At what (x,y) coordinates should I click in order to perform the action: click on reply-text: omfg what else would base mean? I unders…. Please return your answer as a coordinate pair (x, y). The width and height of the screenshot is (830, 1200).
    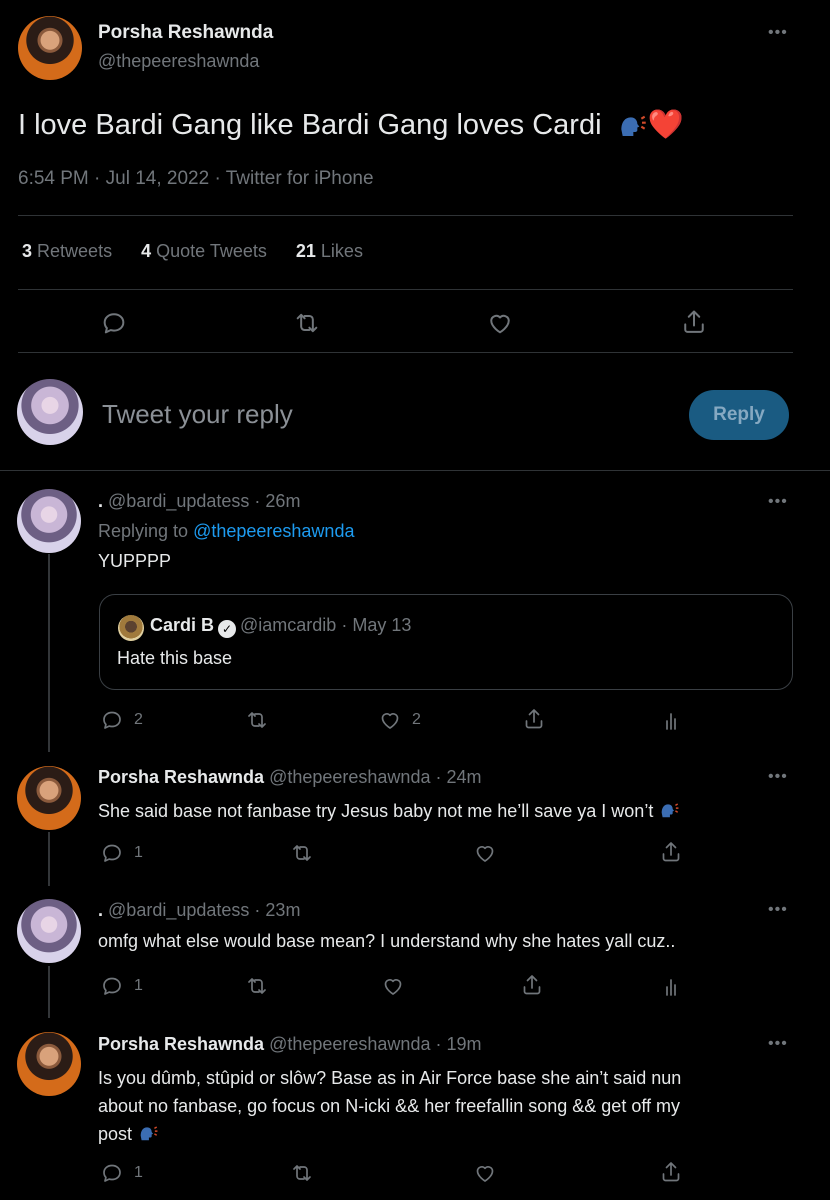
    Looking at the image, I should click on (387, 941).